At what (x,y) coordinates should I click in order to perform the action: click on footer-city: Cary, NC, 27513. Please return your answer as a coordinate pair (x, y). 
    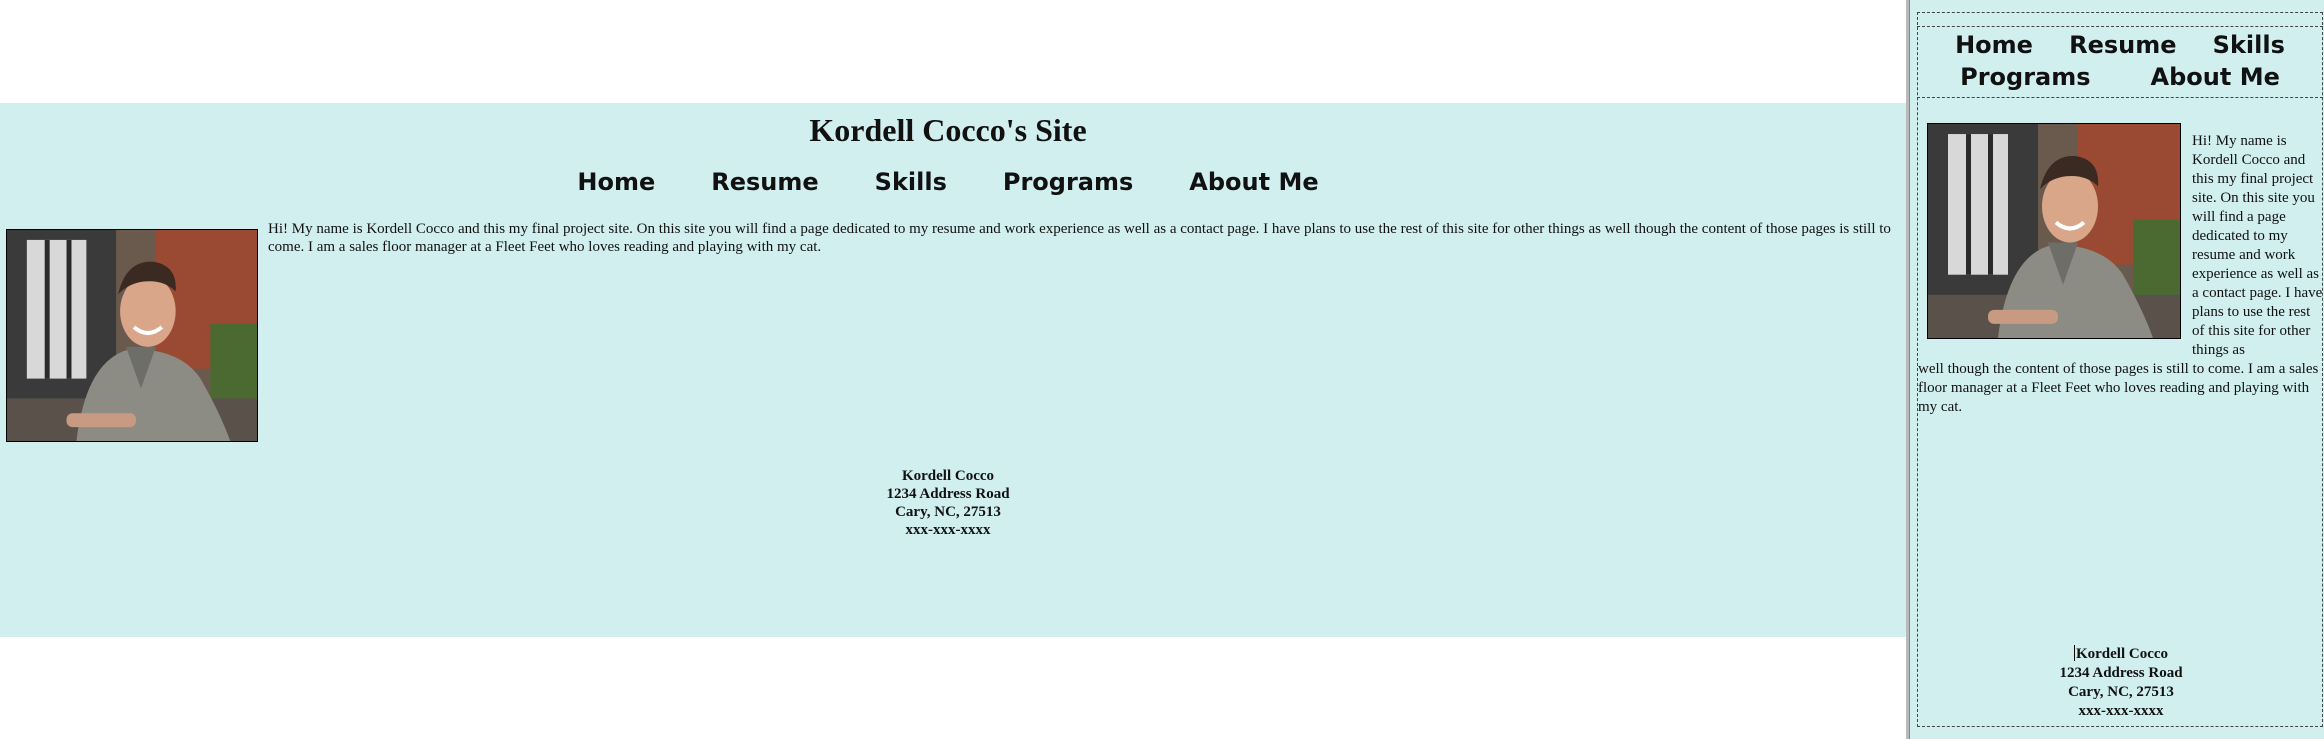
    Looking at the image, I should click on (948, 512).